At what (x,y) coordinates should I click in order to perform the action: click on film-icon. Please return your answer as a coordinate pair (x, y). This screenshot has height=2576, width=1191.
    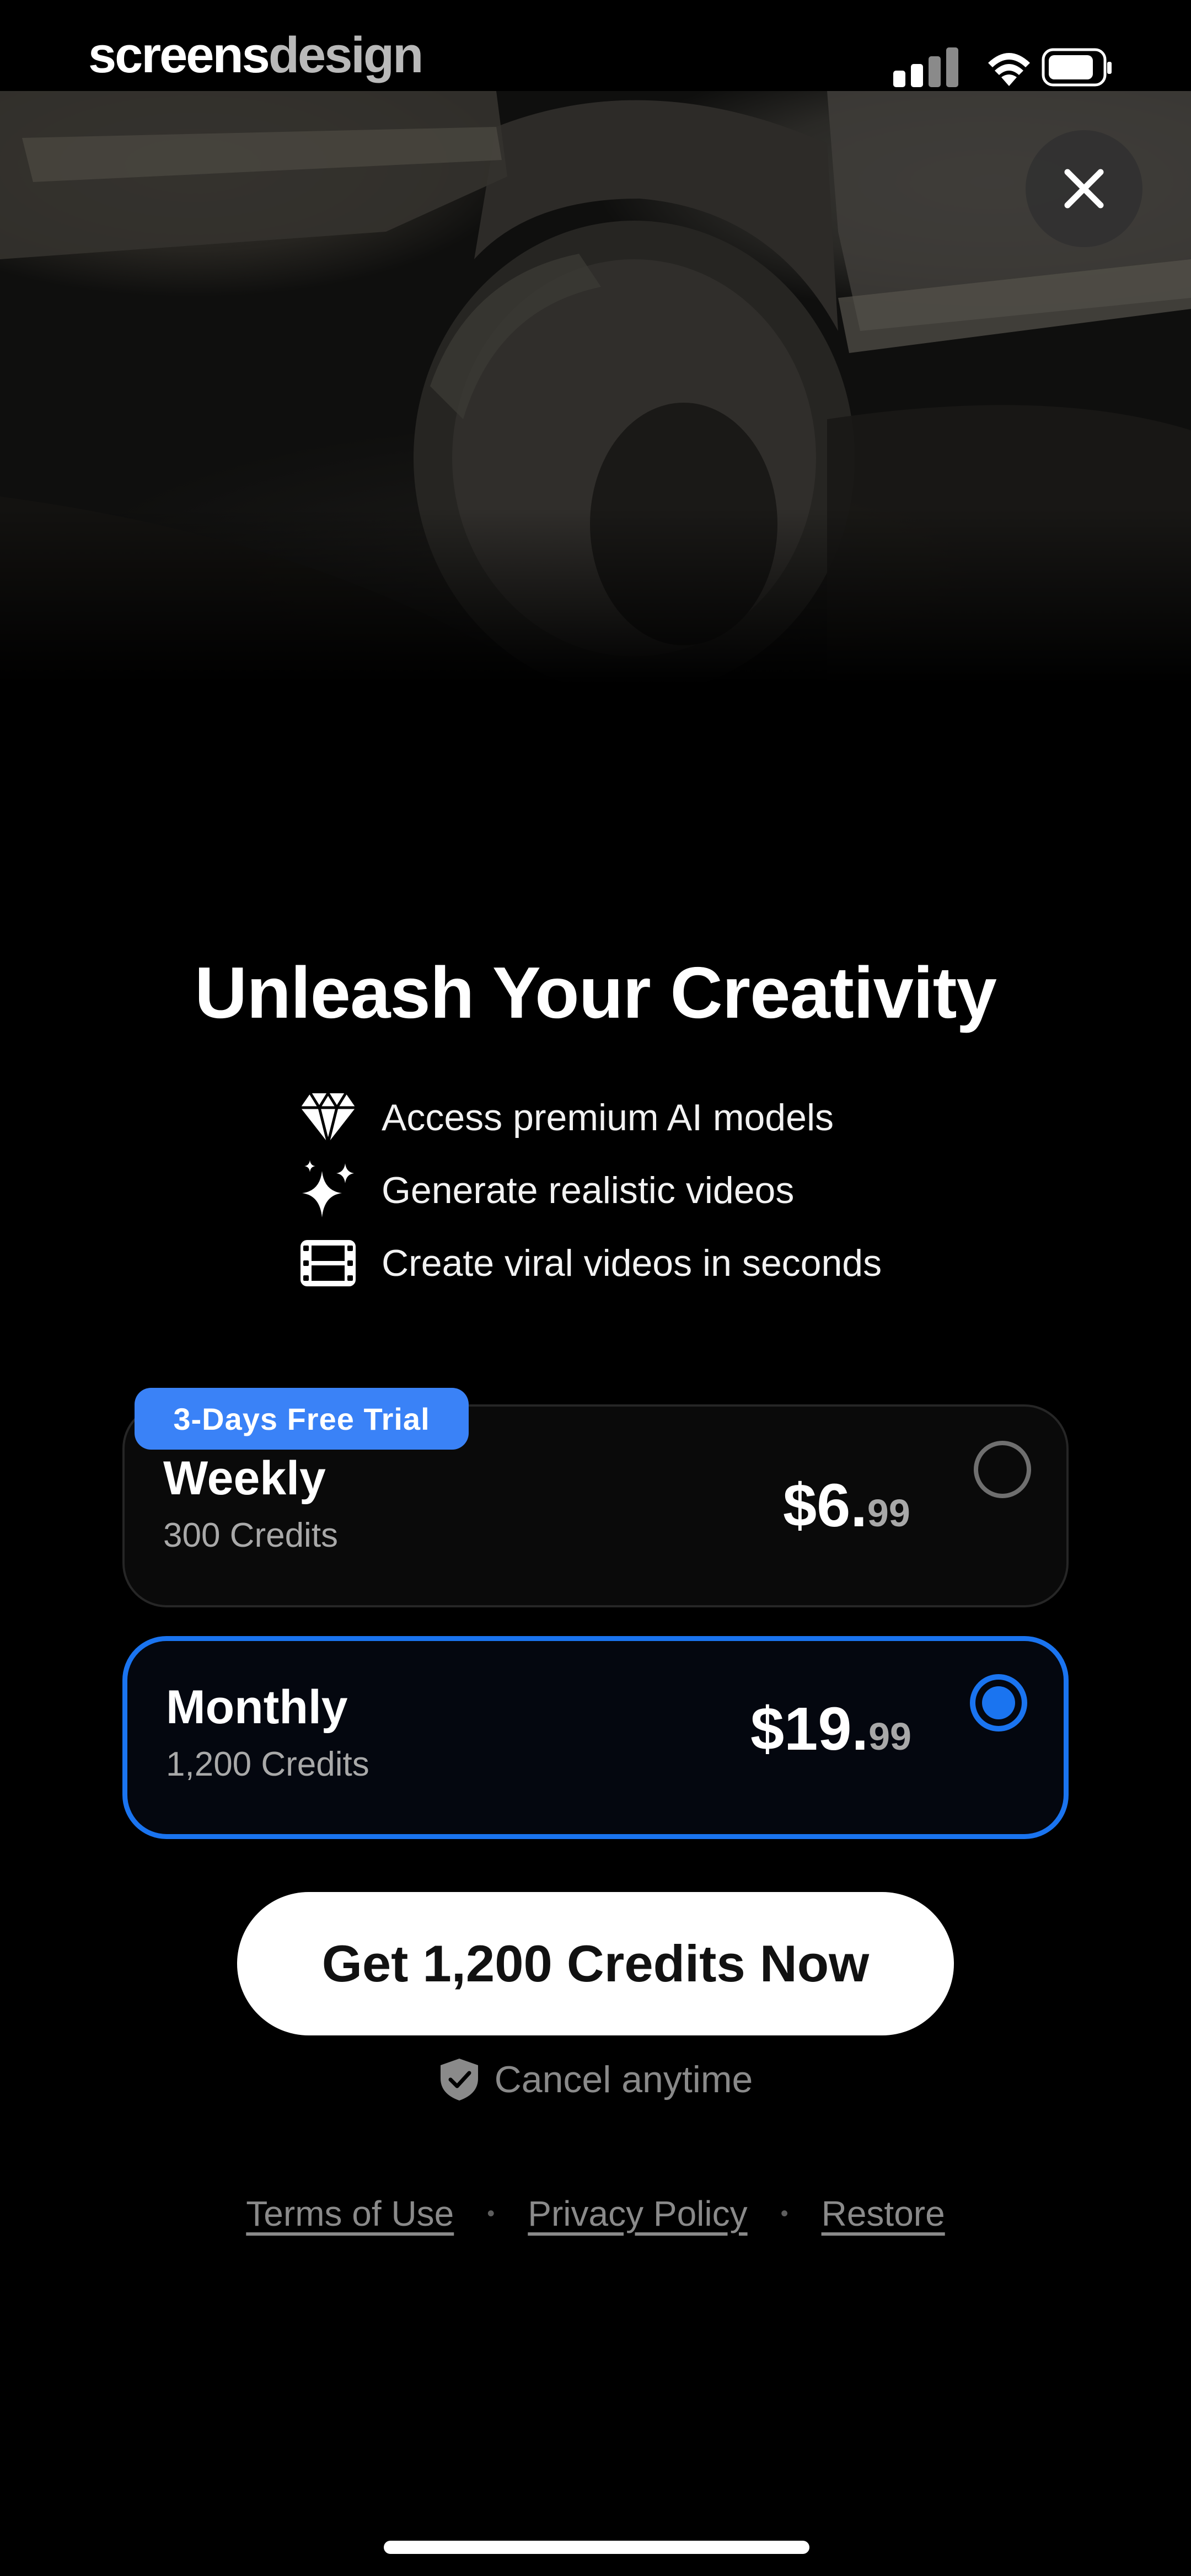
    Looking at the image, I should click on (328, 1263).